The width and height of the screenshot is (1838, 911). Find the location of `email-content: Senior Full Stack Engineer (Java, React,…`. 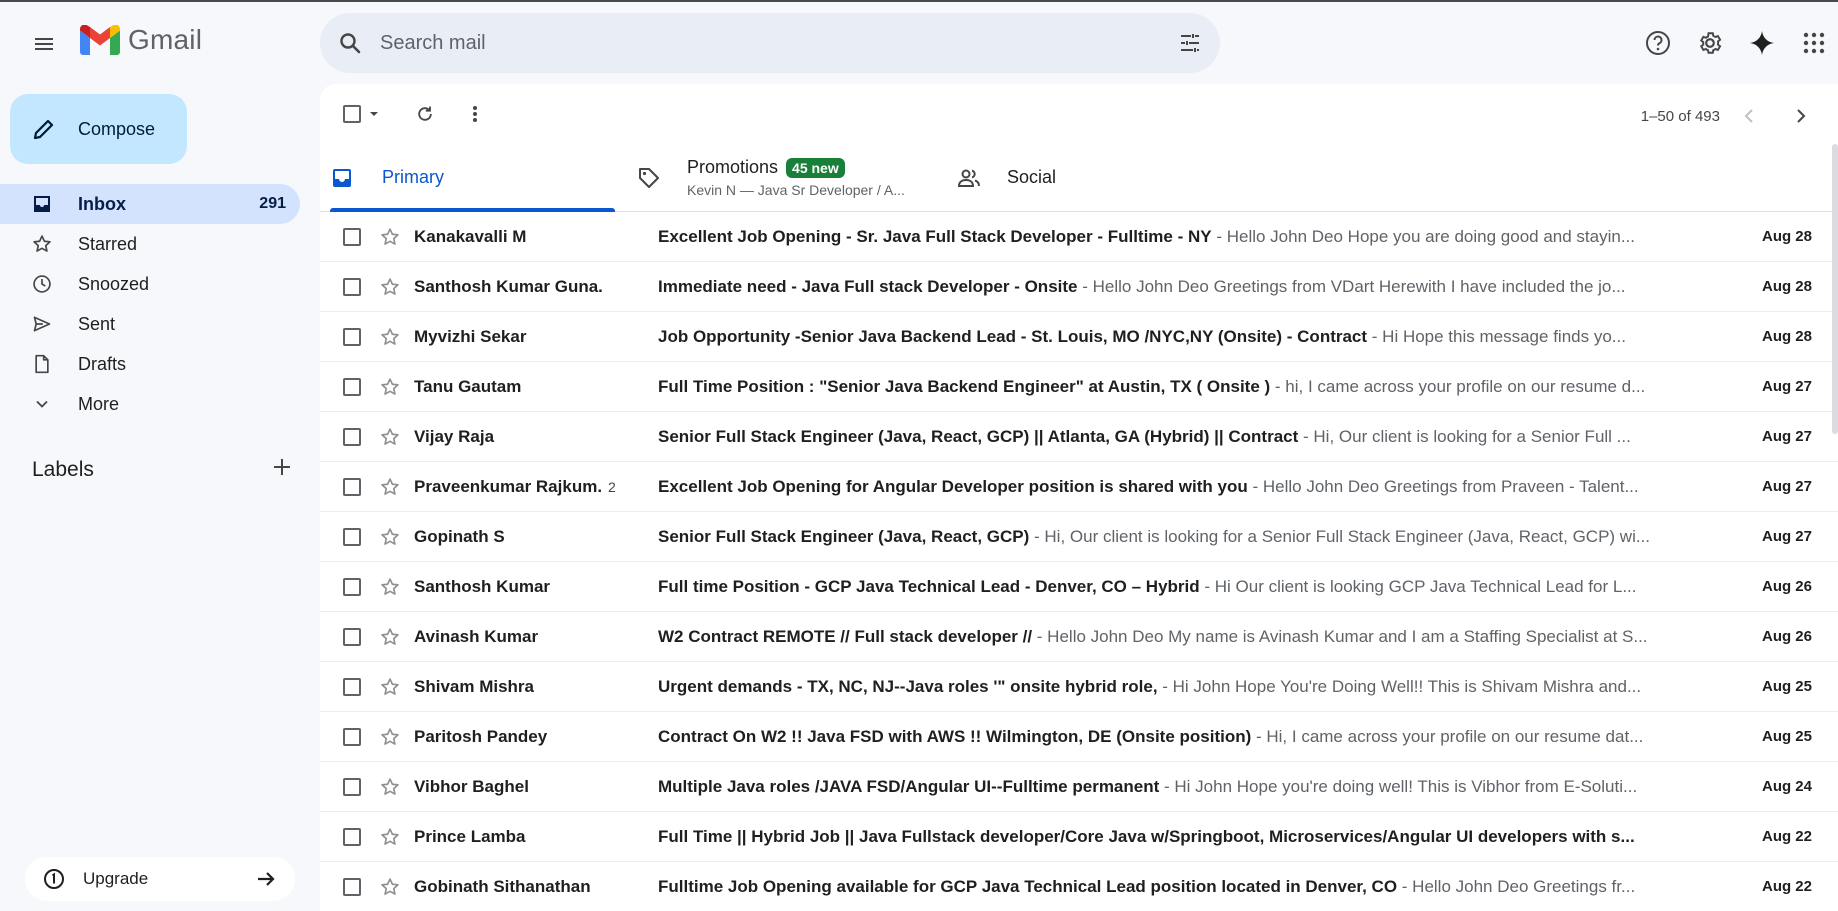

email-content: Senior Full Stack Engineer (Java, React,… is located at coordinates (1170, 537).